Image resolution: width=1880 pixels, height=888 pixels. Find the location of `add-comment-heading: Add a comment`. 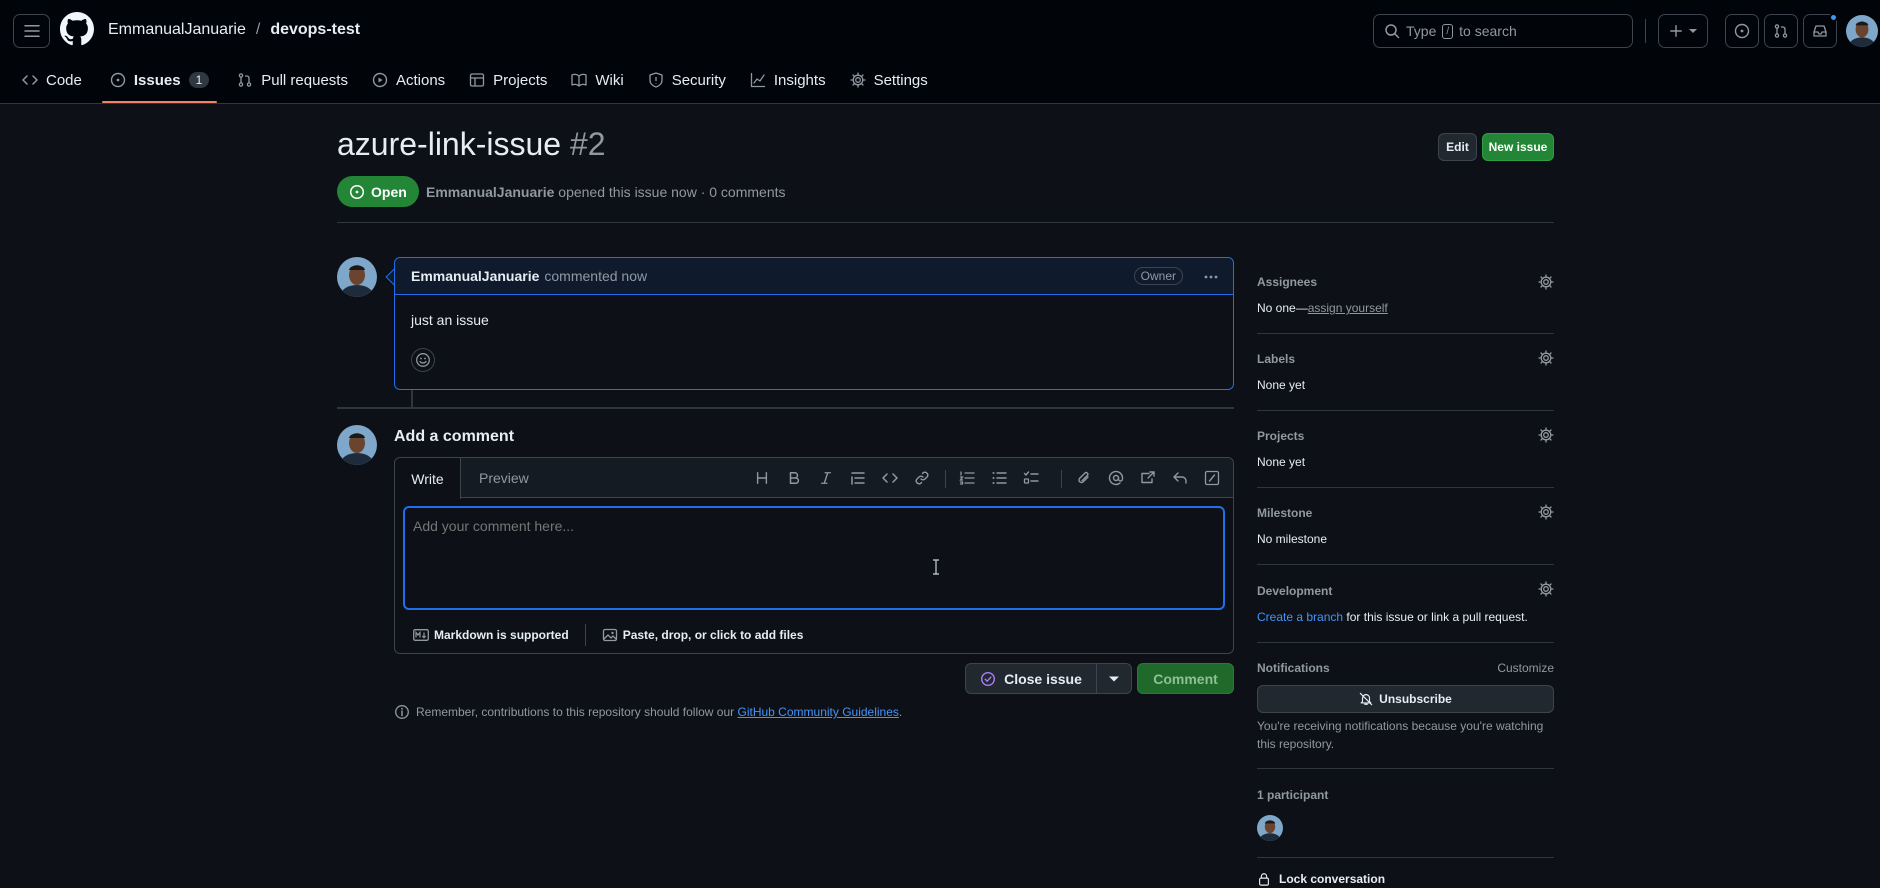

add-comment-heading: Add a comment is located at coordinates (454, 436).